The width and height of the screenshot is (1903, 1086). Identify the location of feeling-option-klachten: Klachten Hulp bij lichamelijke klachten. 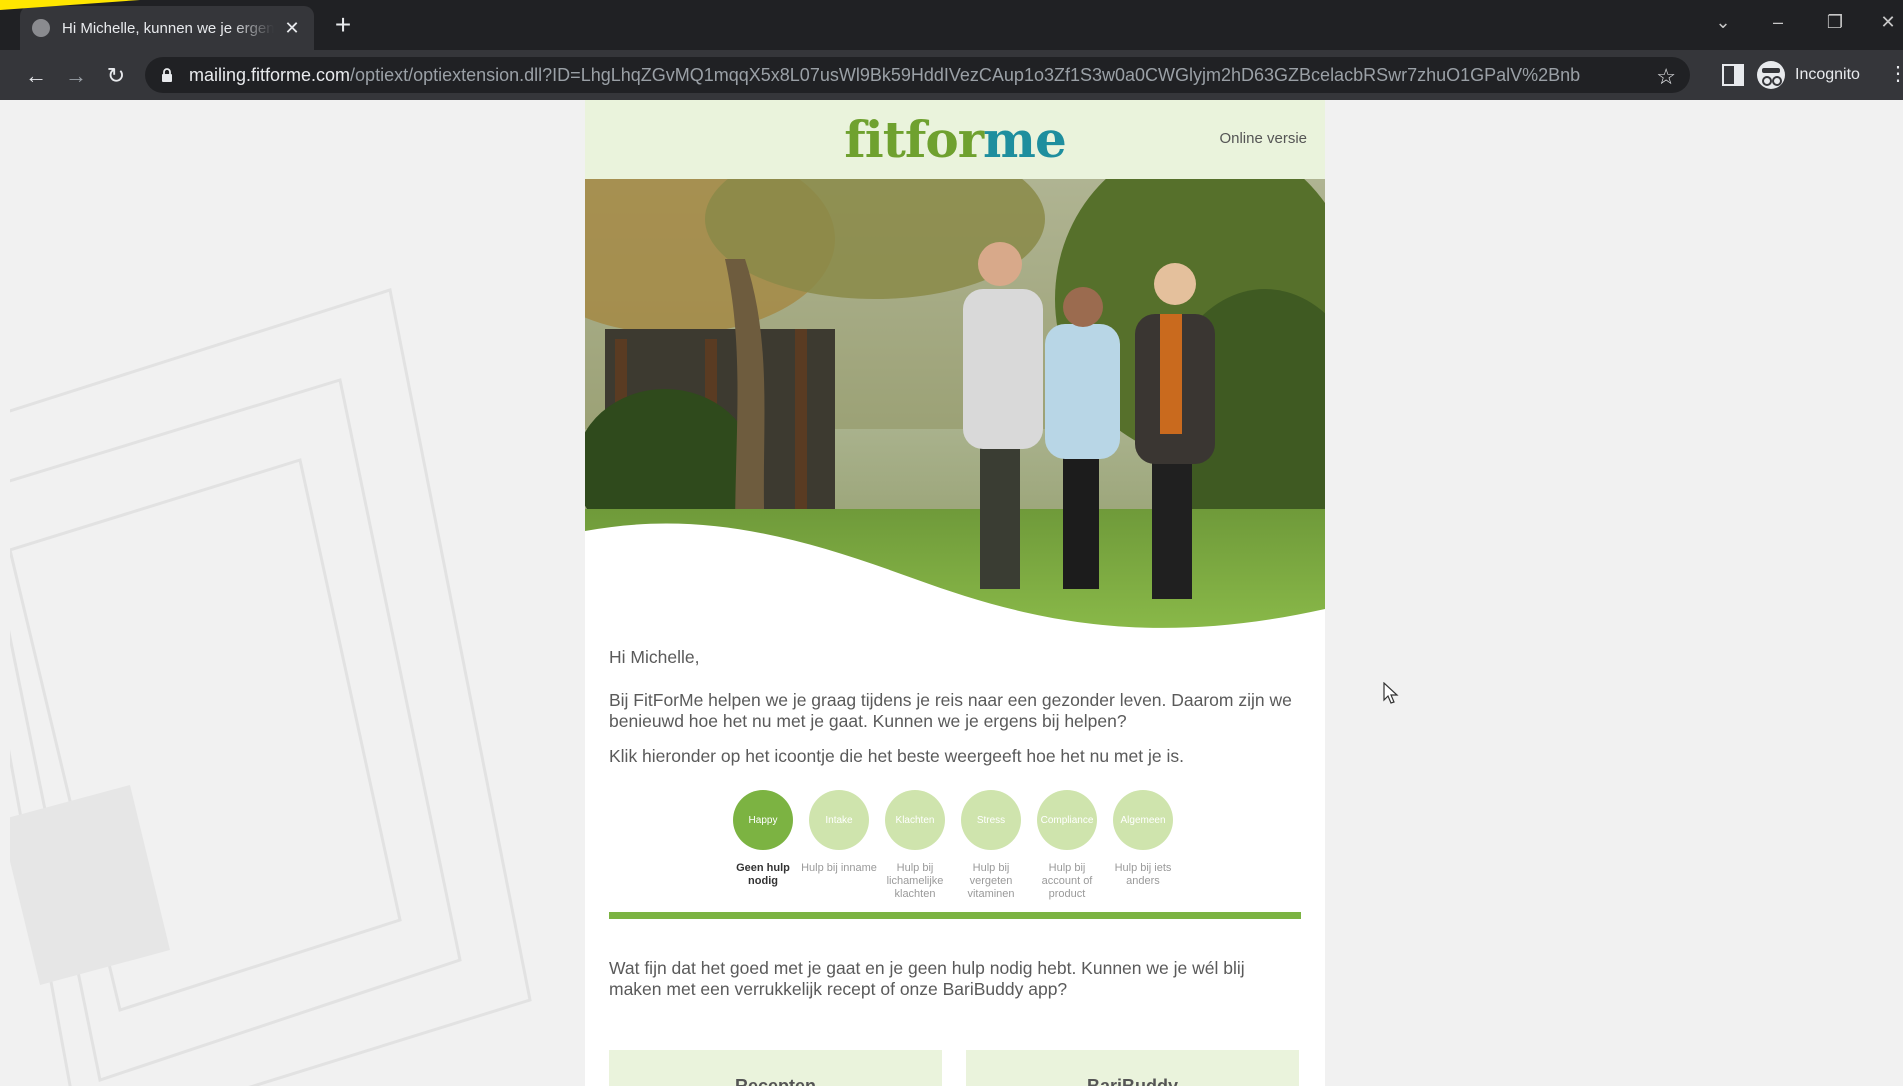
(915, 845).